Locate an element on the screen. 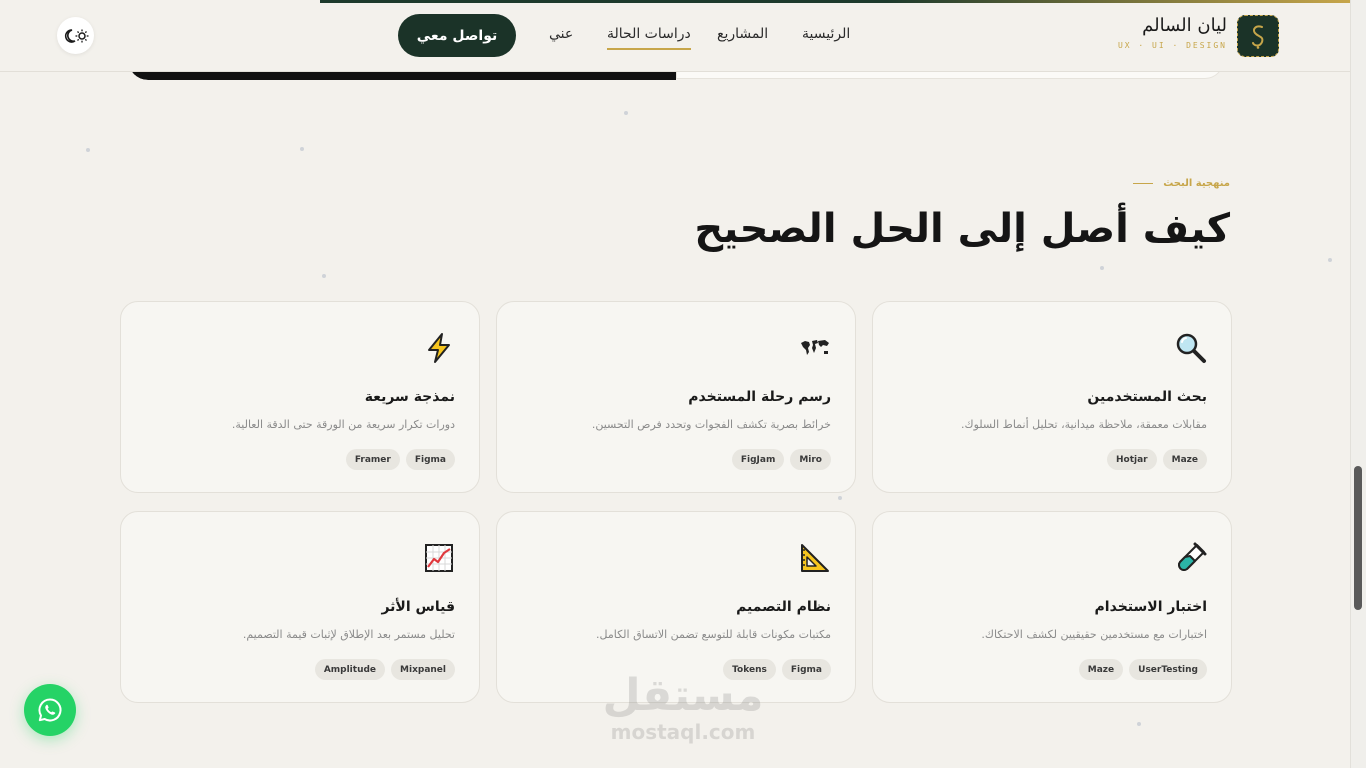  card-title: رسم رحلة المستخدم is located at coordinates (759, 397).